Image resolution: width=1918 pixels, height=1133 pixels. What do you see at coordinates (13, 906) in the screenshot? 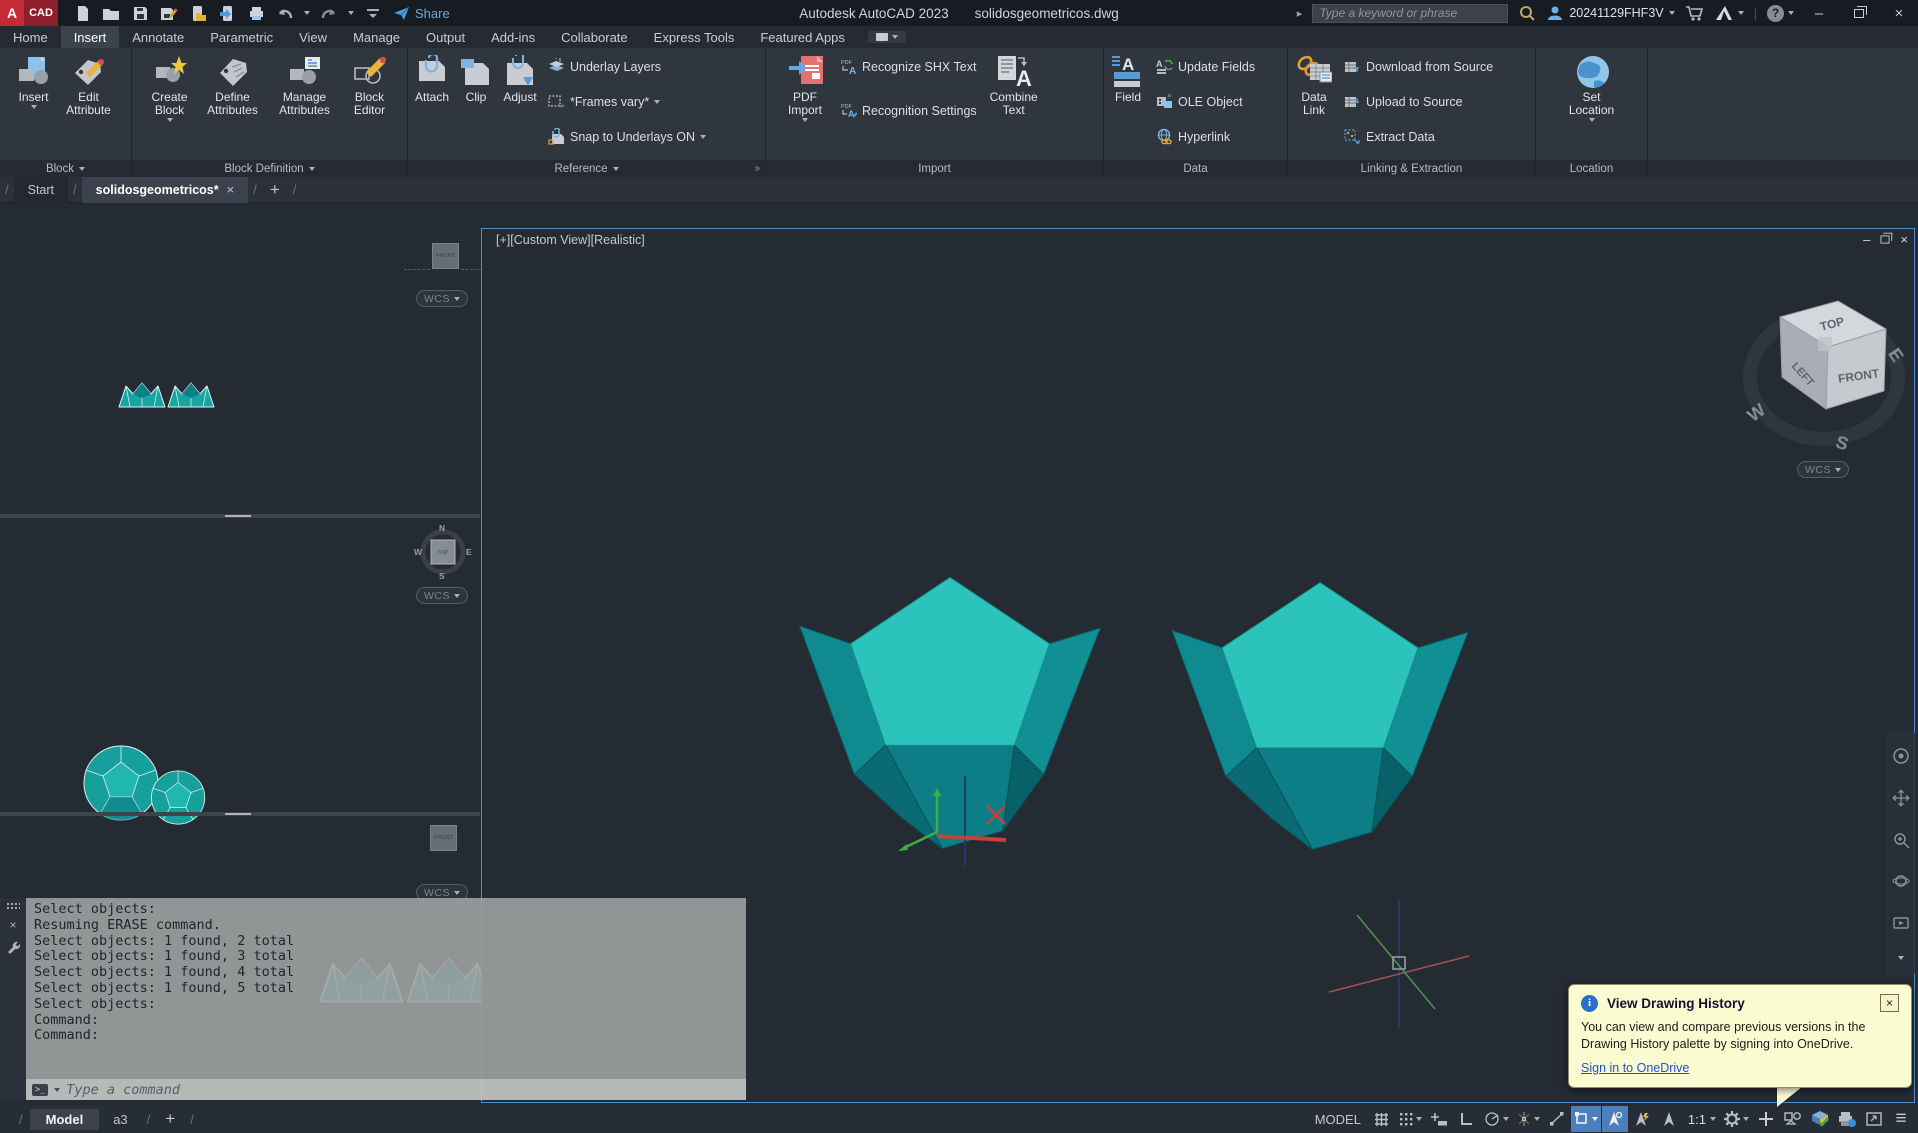
I see `command-drag-handle-icon` at bounding box center [13, 906].